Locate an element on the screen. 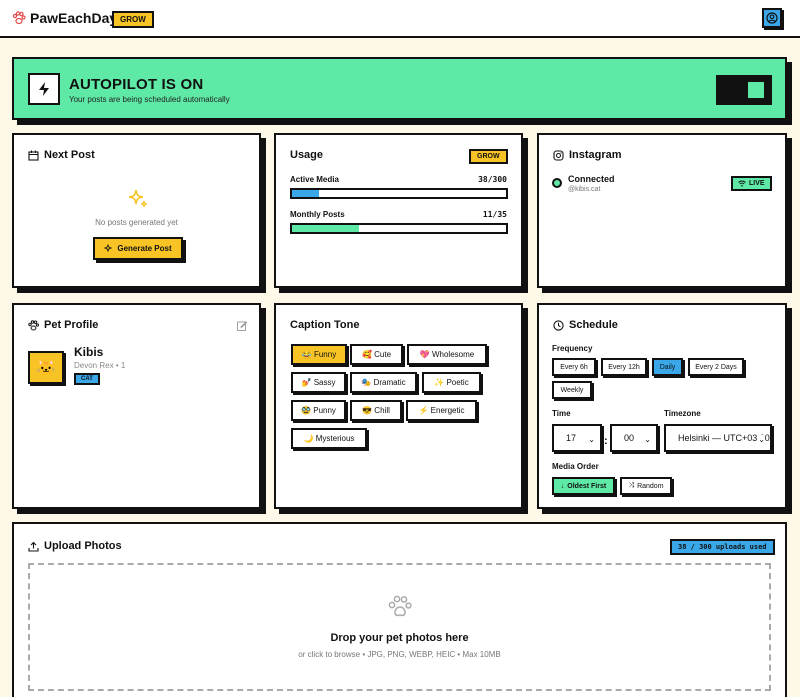 The image size is (800, 697). connection-status: Connected is located at coordinates (591, 179).